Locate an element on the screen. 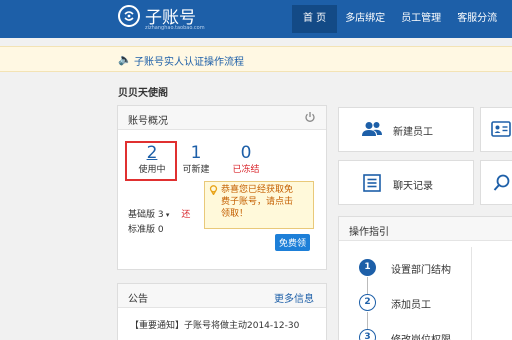 Image resolution: width=512 pixels, height=340 pixels. step-label: 设置部门结构 is located at coordinates (421, 270).